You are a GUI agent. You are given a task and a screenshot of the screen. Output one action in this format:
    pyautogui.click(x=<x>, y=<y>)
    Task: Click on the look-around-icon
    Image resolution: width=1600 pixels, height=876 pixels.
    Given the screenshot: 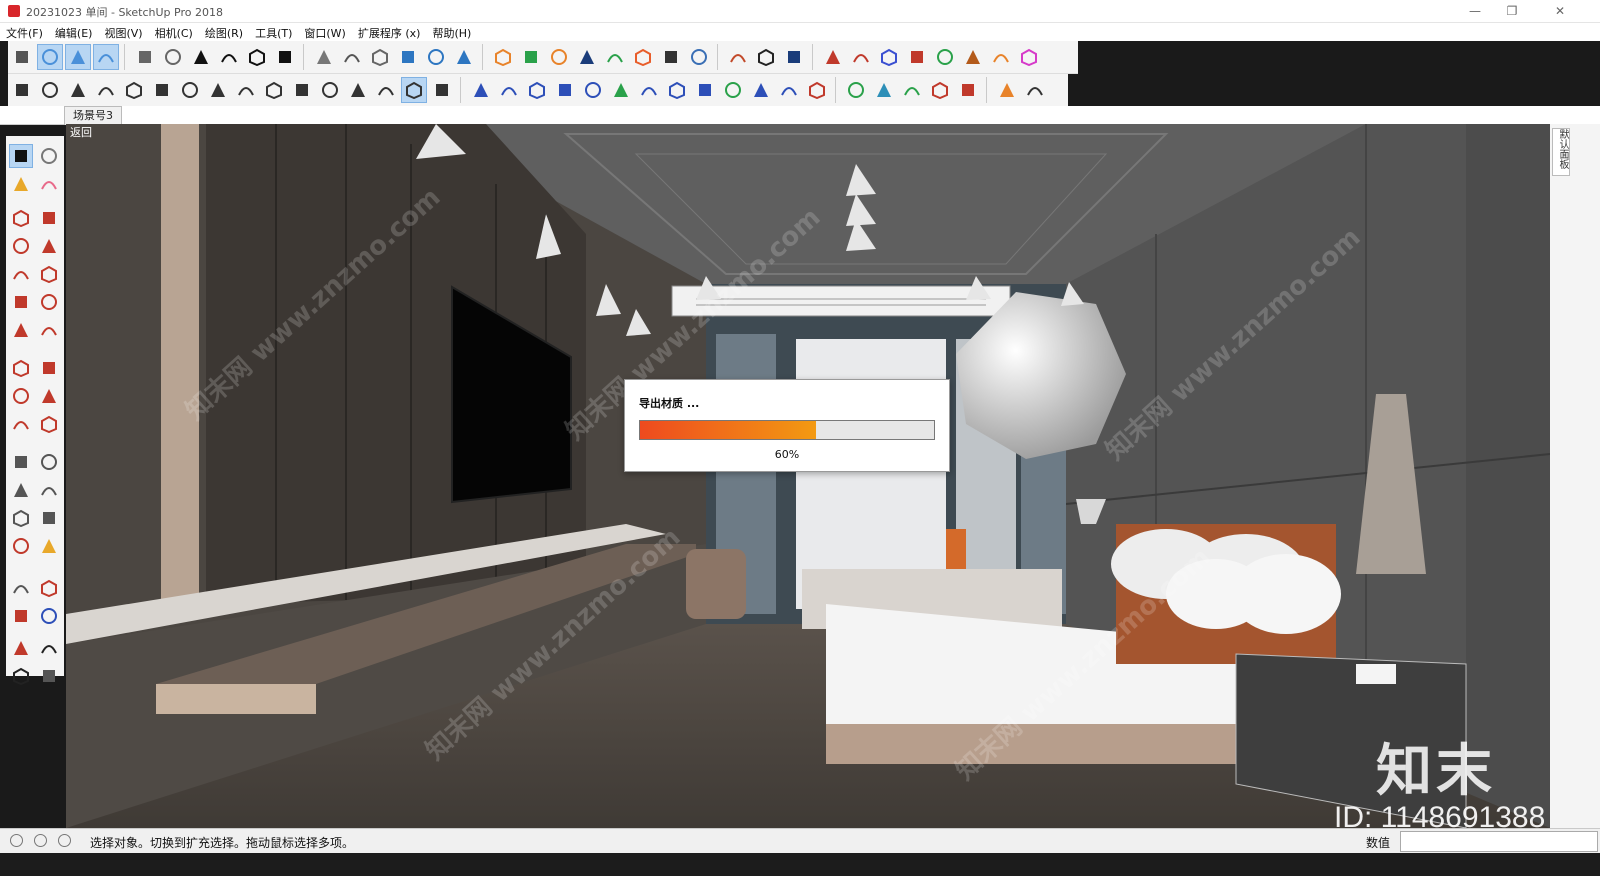 What is the action you would take?
    pyautogui.click(x=49, y=648)
    